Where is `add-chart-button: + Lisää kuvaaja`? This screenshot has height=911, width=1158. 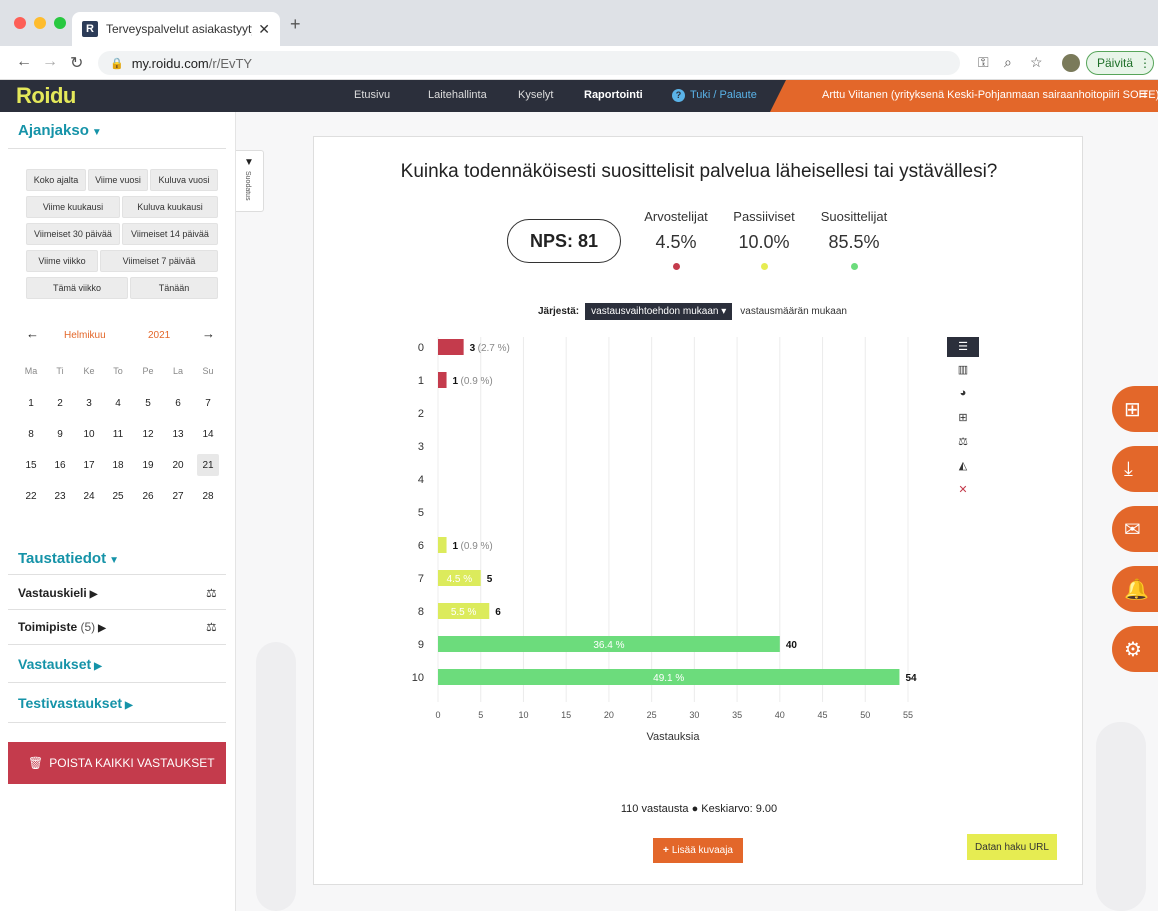
add-chart-button: + Lisää kuvaaja is located at coordinates (698, 850).